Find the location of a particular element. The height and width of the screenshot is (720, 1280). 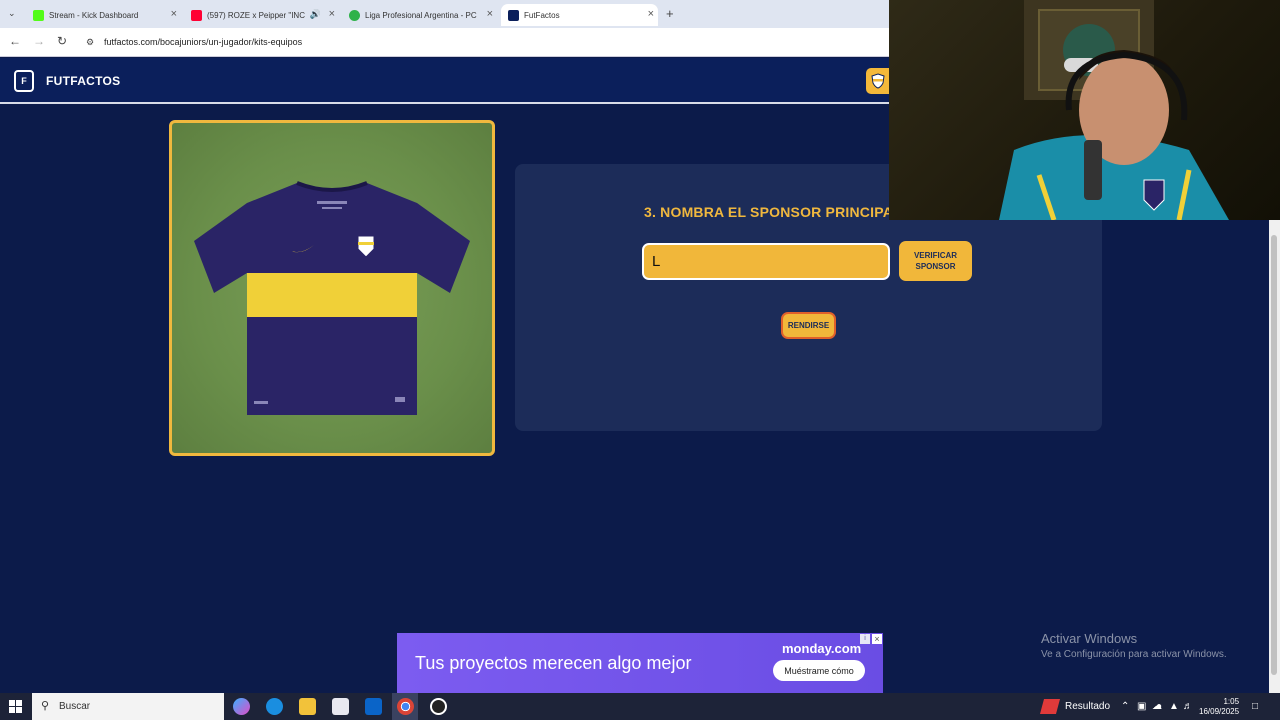

forward-arrow-icon: → is located at coordinates (39, 41).